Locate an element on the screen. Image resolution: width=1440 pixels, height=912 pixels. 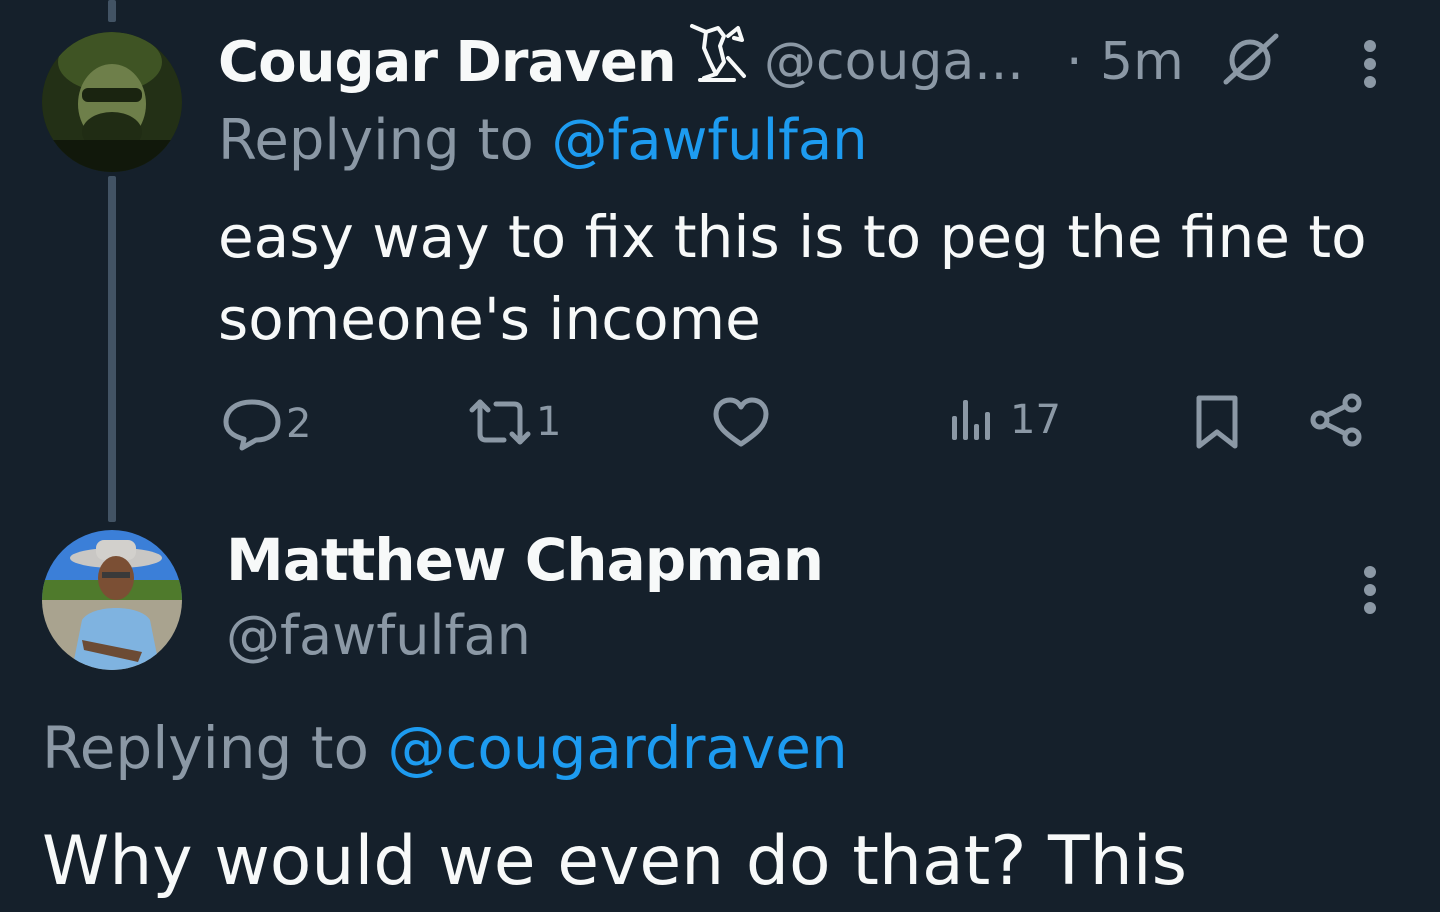
bookmark-button is located at coordinates (1217, 422).